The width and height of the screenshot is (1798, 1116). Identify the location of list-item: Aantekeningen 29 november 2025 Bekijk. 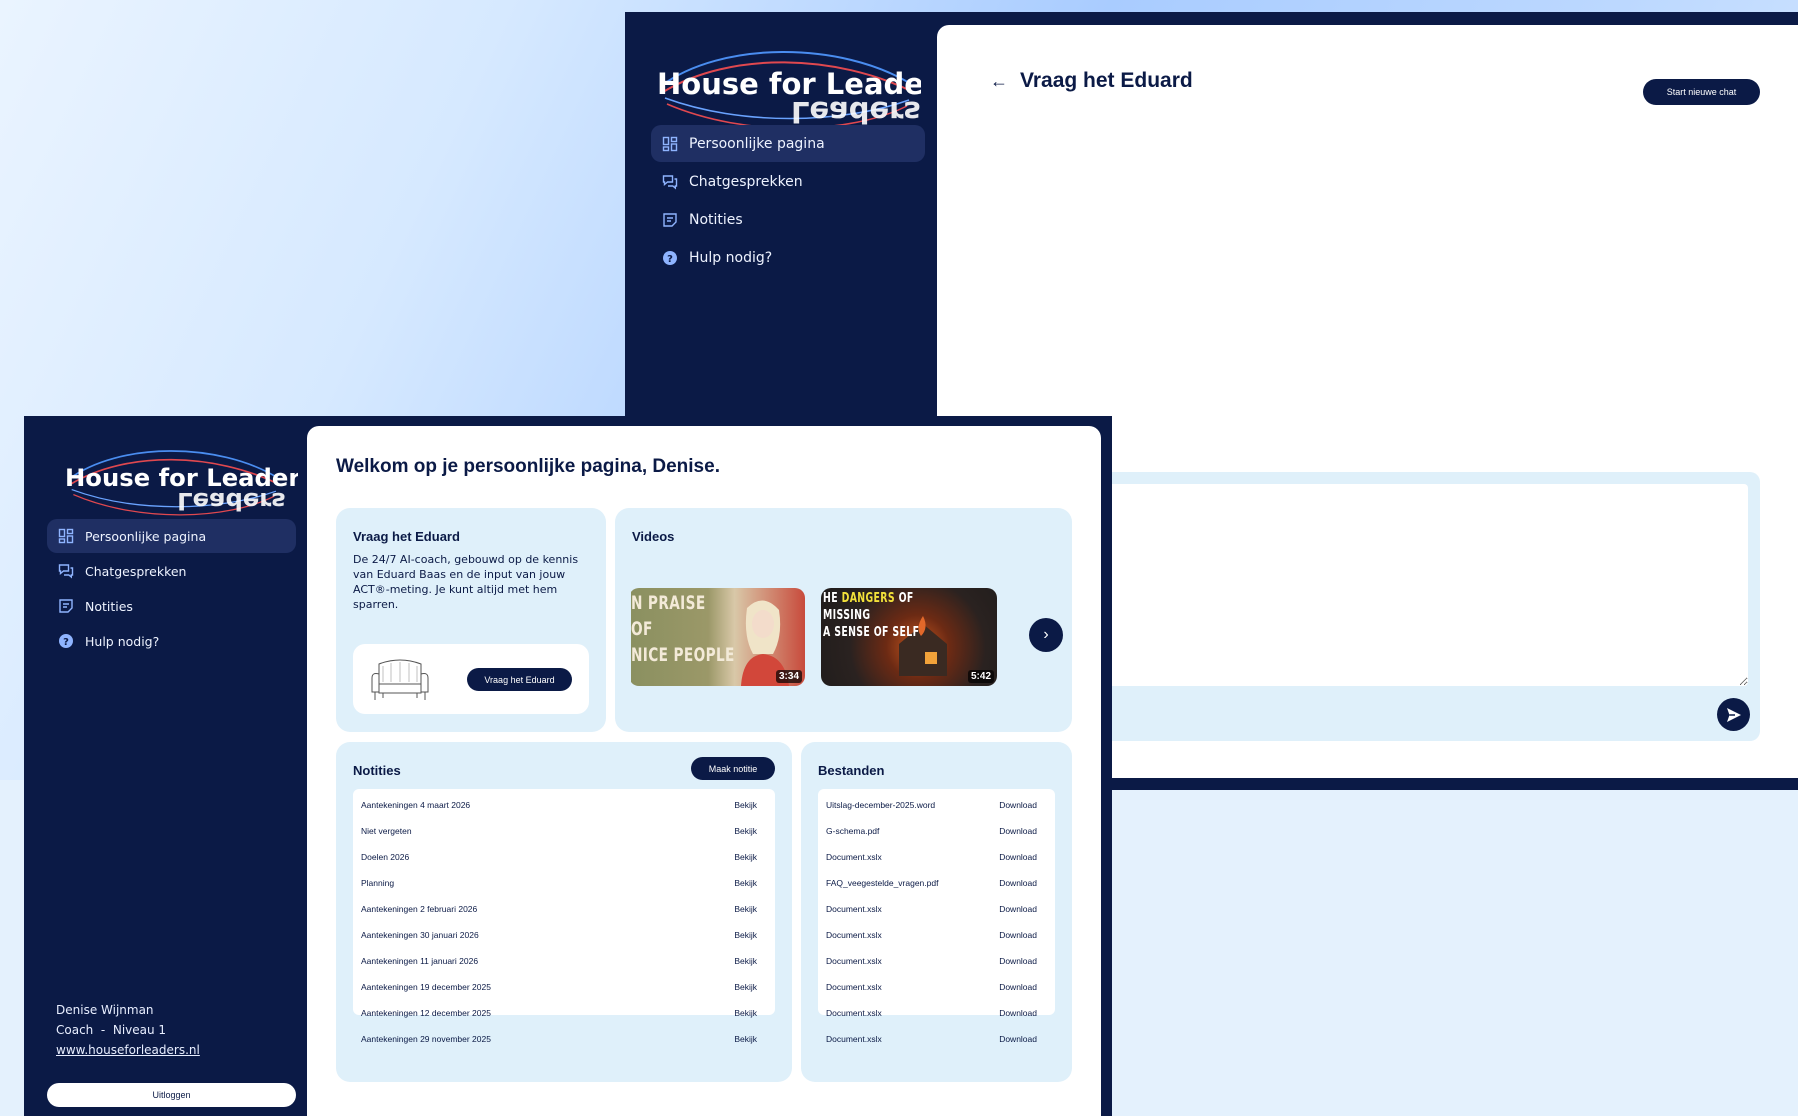
(564, 1039).